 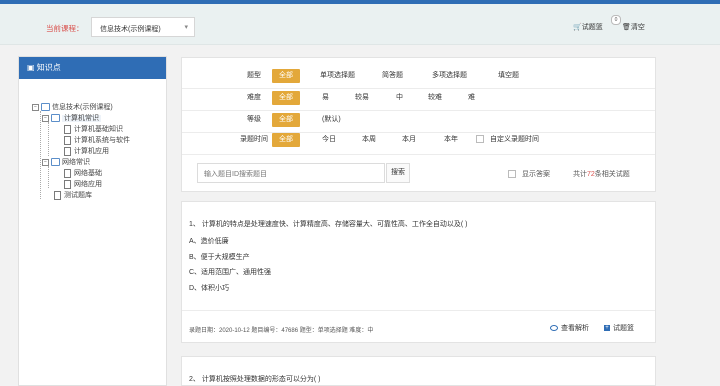 I want to click on custom-time-label: 自定义录题时间, so click(x=514, y=139).